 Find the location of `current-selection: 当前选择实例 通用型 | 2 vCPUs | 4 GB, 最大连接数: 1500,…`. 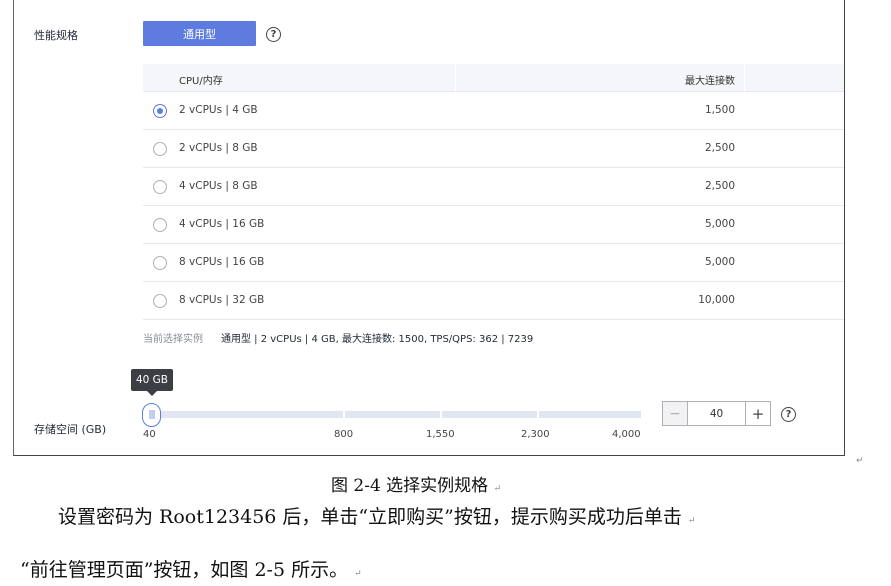

current-selection: 当前选择实例 通用型 | 2 vCPUs | 4 GB, 最大连接数: 1500,… is located at coordinates (338, 337).